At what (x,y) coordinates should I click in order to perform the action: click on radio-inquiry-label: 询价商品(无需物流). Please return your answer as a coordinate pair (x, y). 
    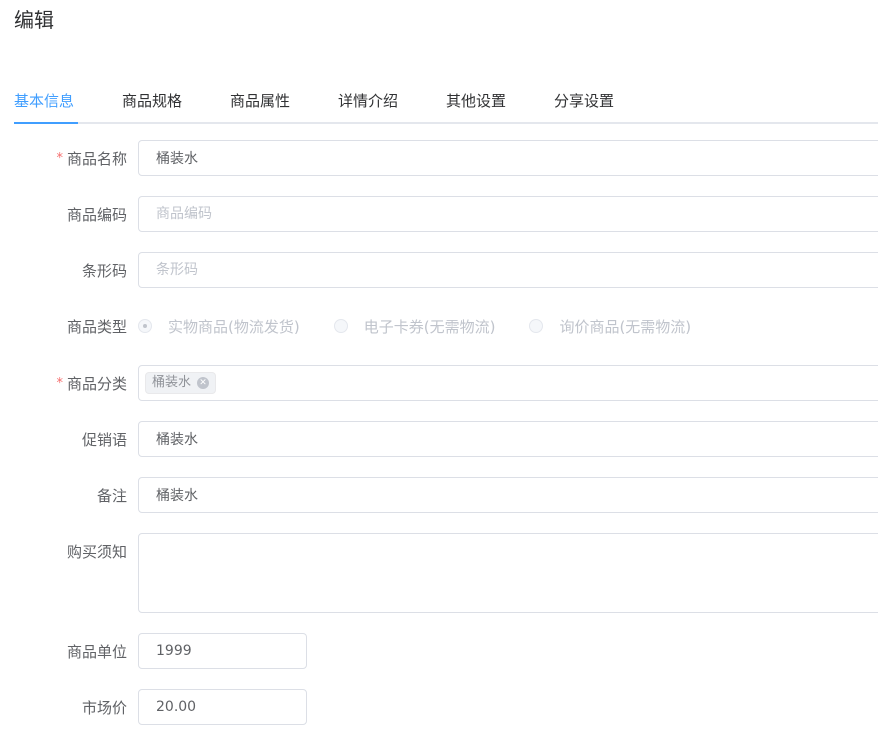
    Looking at the image, I should click on (625, 326).